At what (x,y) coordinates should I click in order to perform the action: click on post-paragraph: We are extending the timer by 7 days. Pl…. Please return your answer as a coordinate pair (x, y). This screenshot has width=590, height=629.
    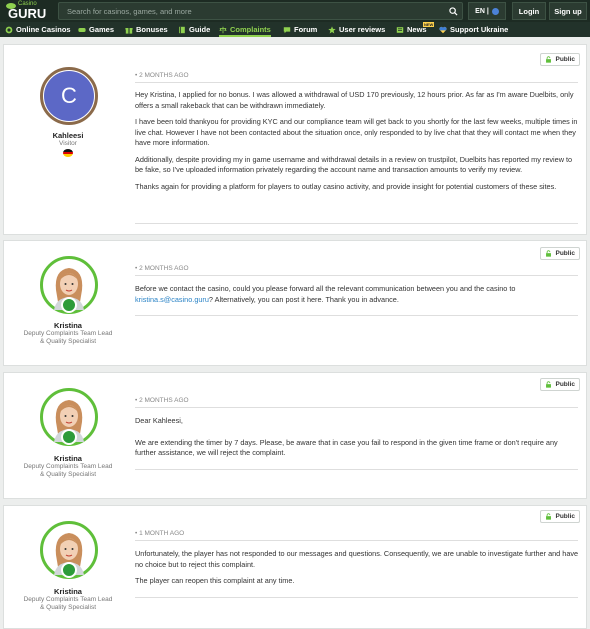
    Looking at the image, I should click on (346, 447).